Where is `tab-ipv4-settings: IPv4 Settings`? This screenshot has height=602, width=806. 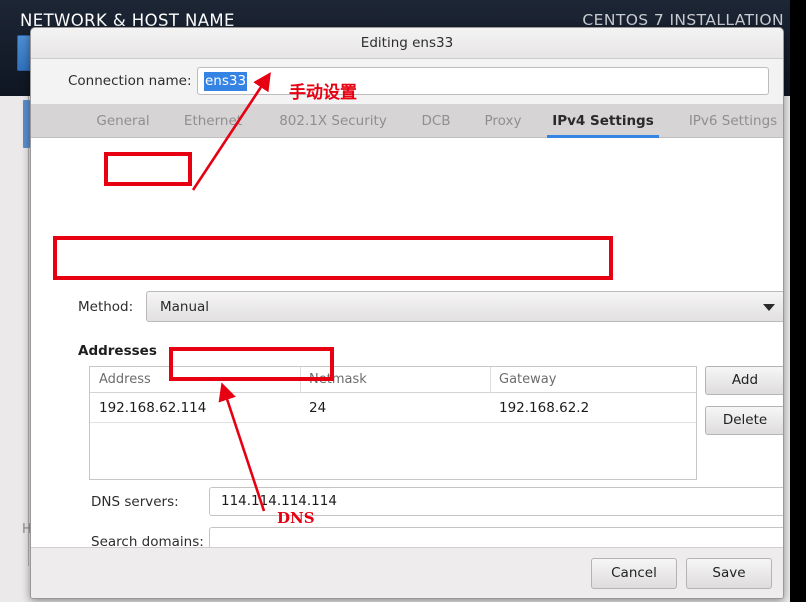
tab-ipv4-settings: IPv4 Settings is located at coordinates (603, 121).